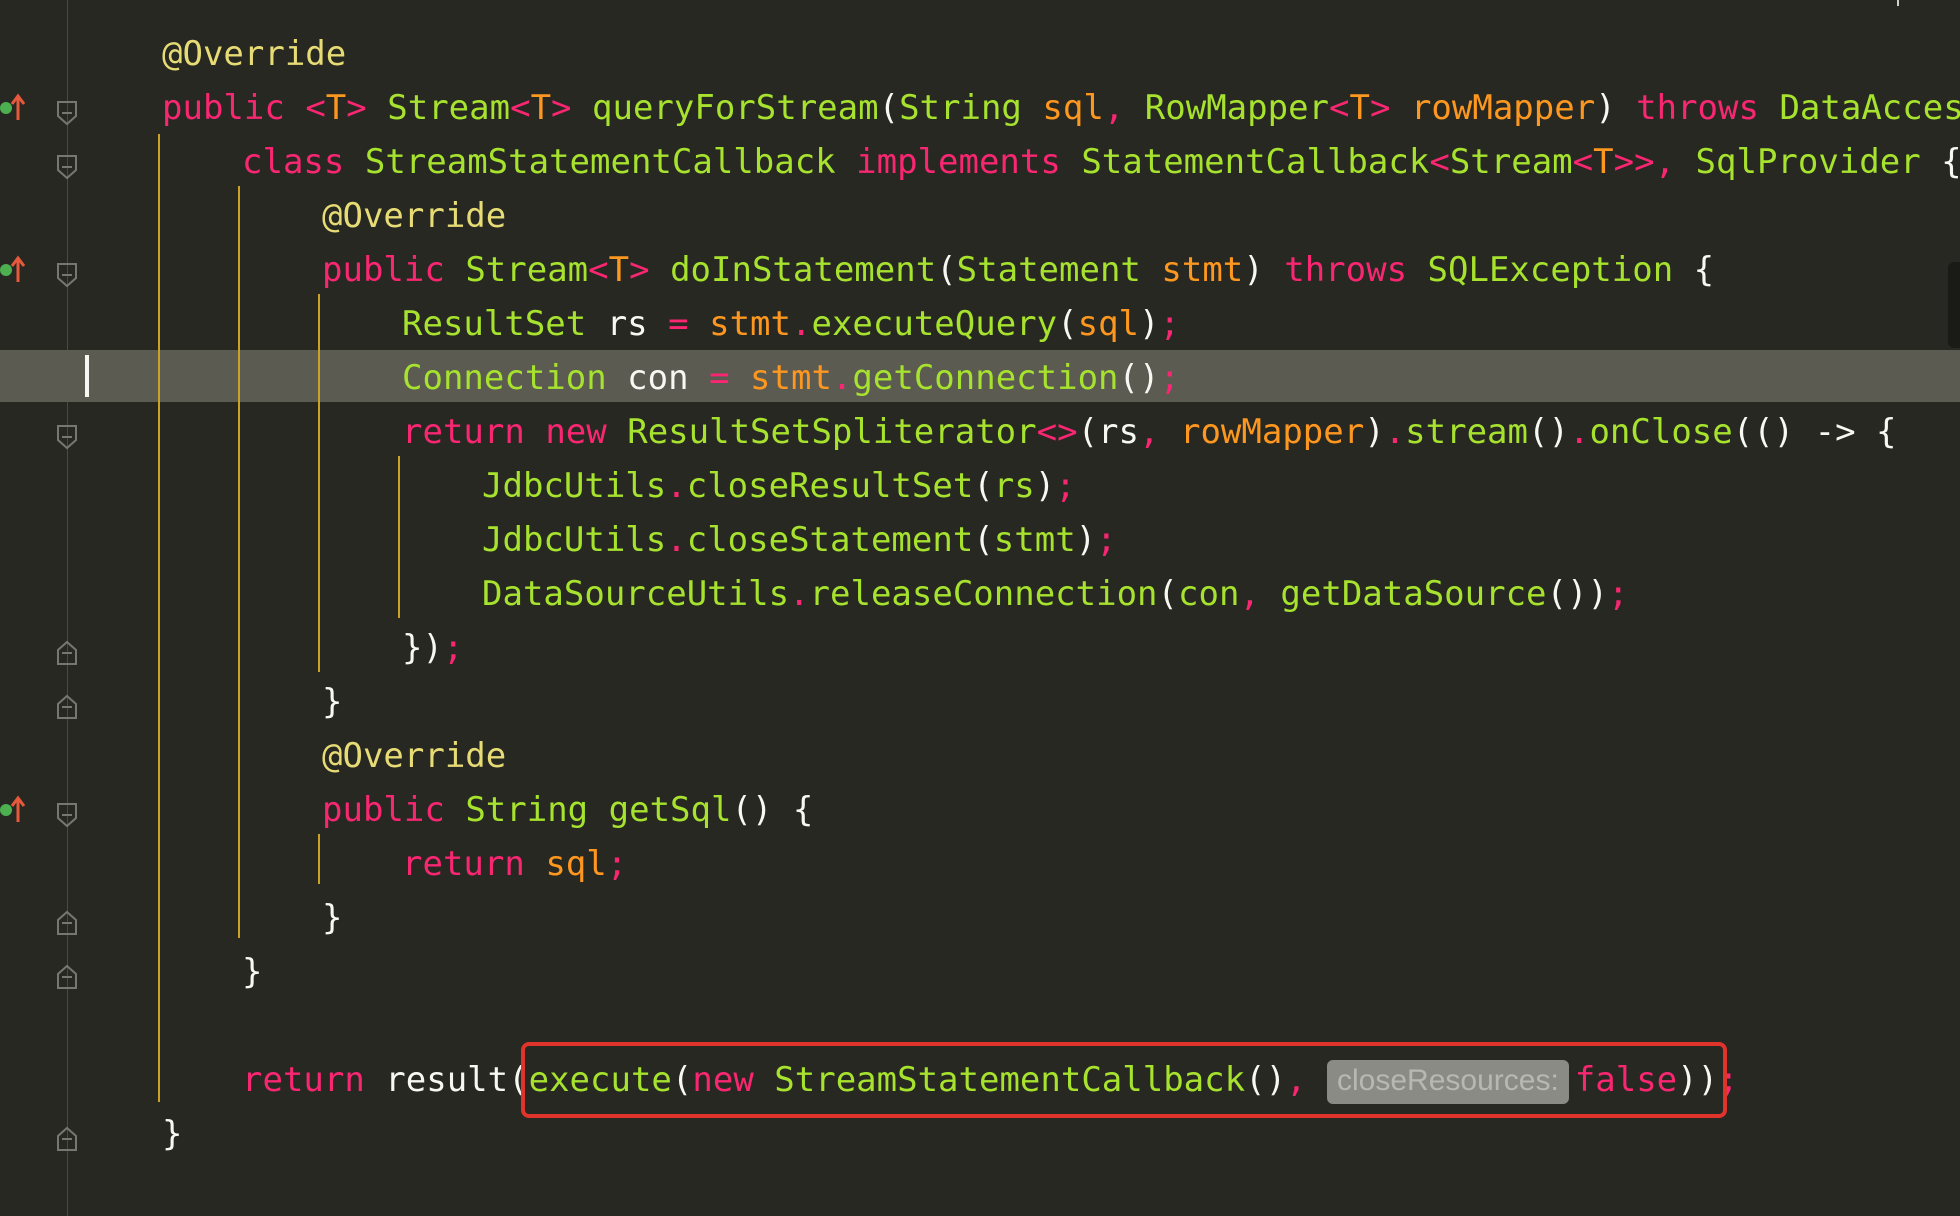 This screenshot has height=1216, width=1960. I want to click on code-token: doInStatement, so click(803, 270).